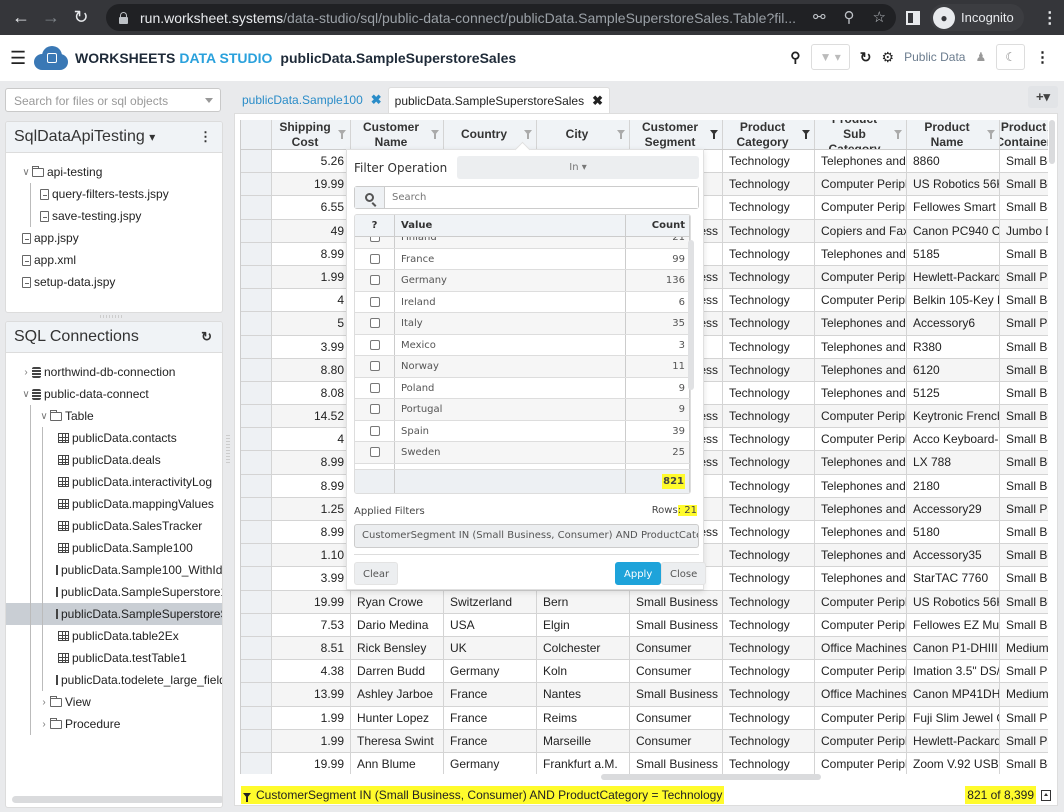 This screenshot has width=1064, height=812. Describe the element at coordinates (114, 702) in the screenshot. I see `tree-item-folder: › View` at that location.